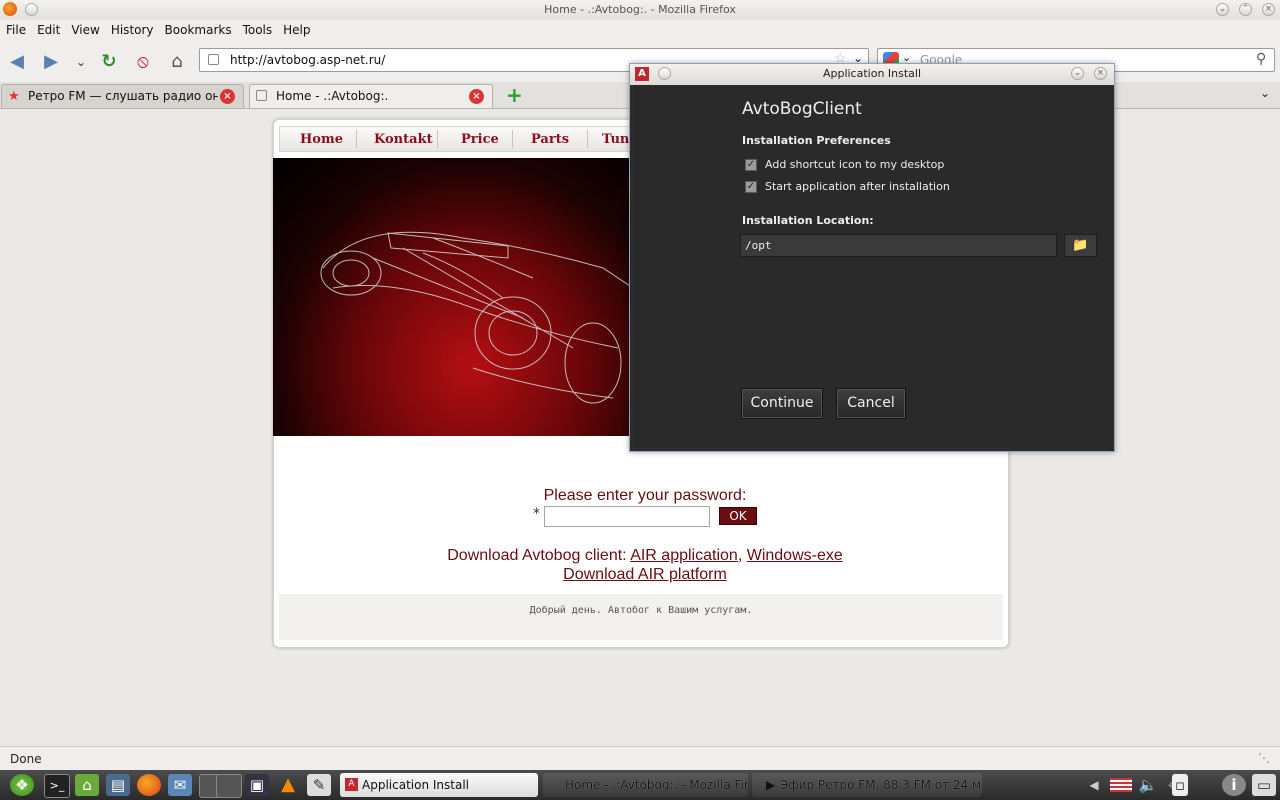  I want to click on desktop-pager-2-icon, so click(229, 786).